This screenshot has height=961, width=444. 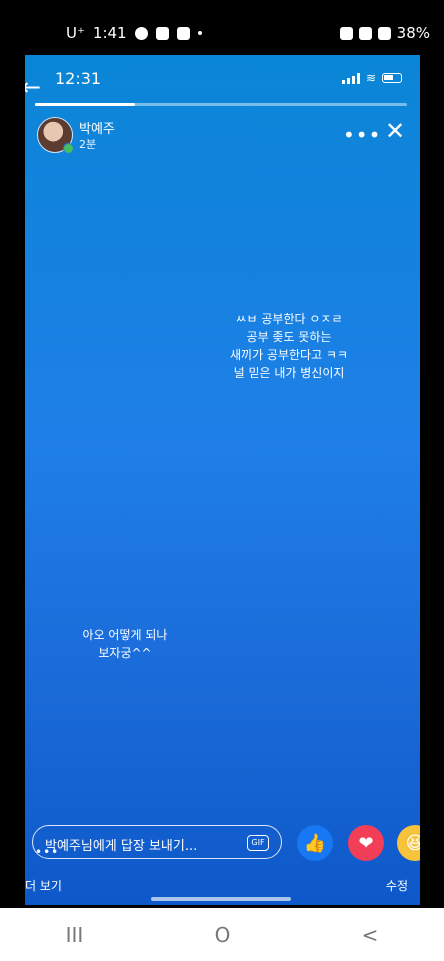 I want to click on back-arrow-icon: ←, so click(x=33, y=87).